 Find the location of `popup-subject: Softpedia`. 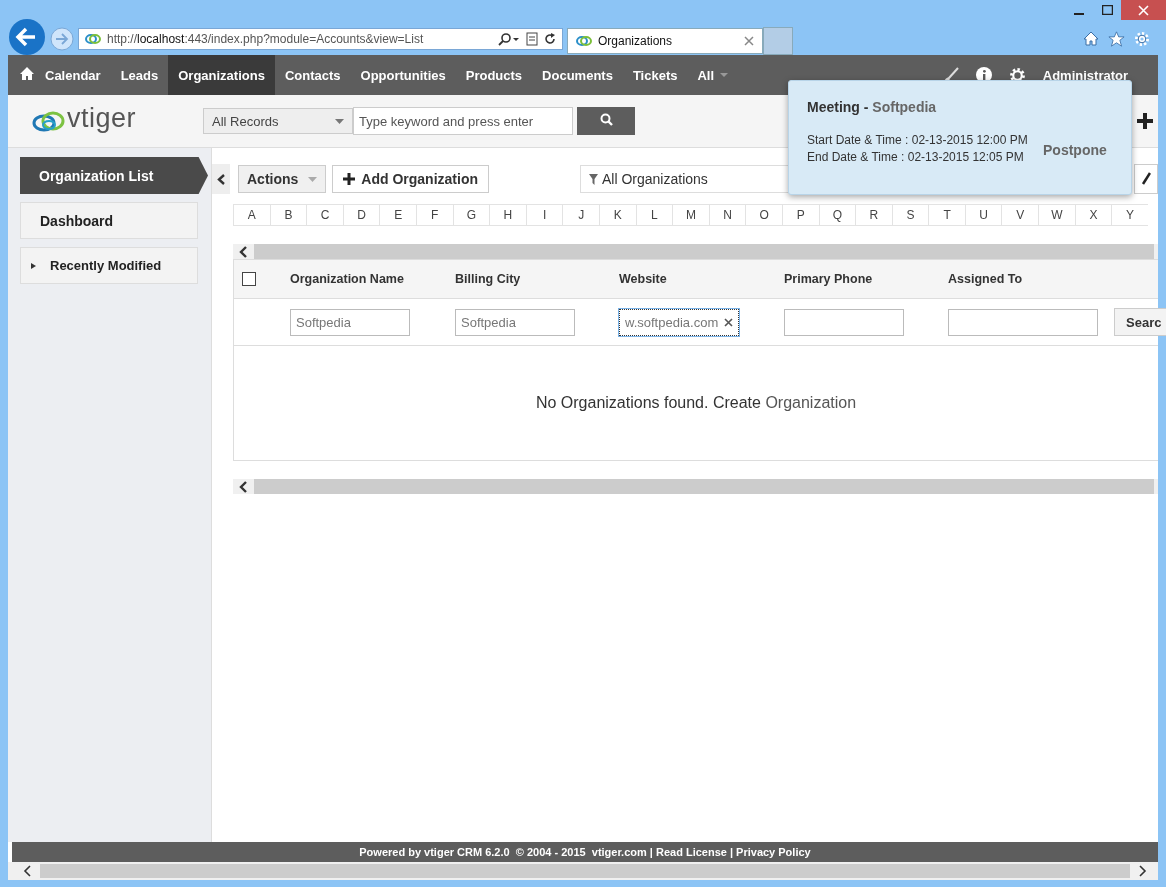

popup-subject: Softpedia is located at coordinates (904, 107).